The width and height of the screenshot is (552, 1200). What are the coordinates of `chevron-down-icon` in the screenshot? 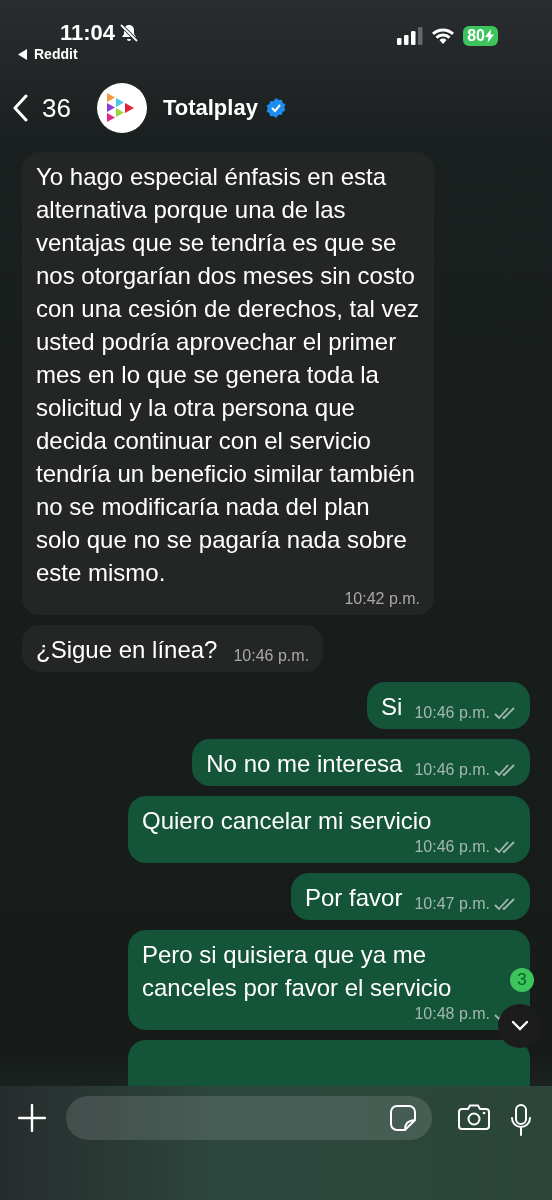 It's located at (520, 1026).